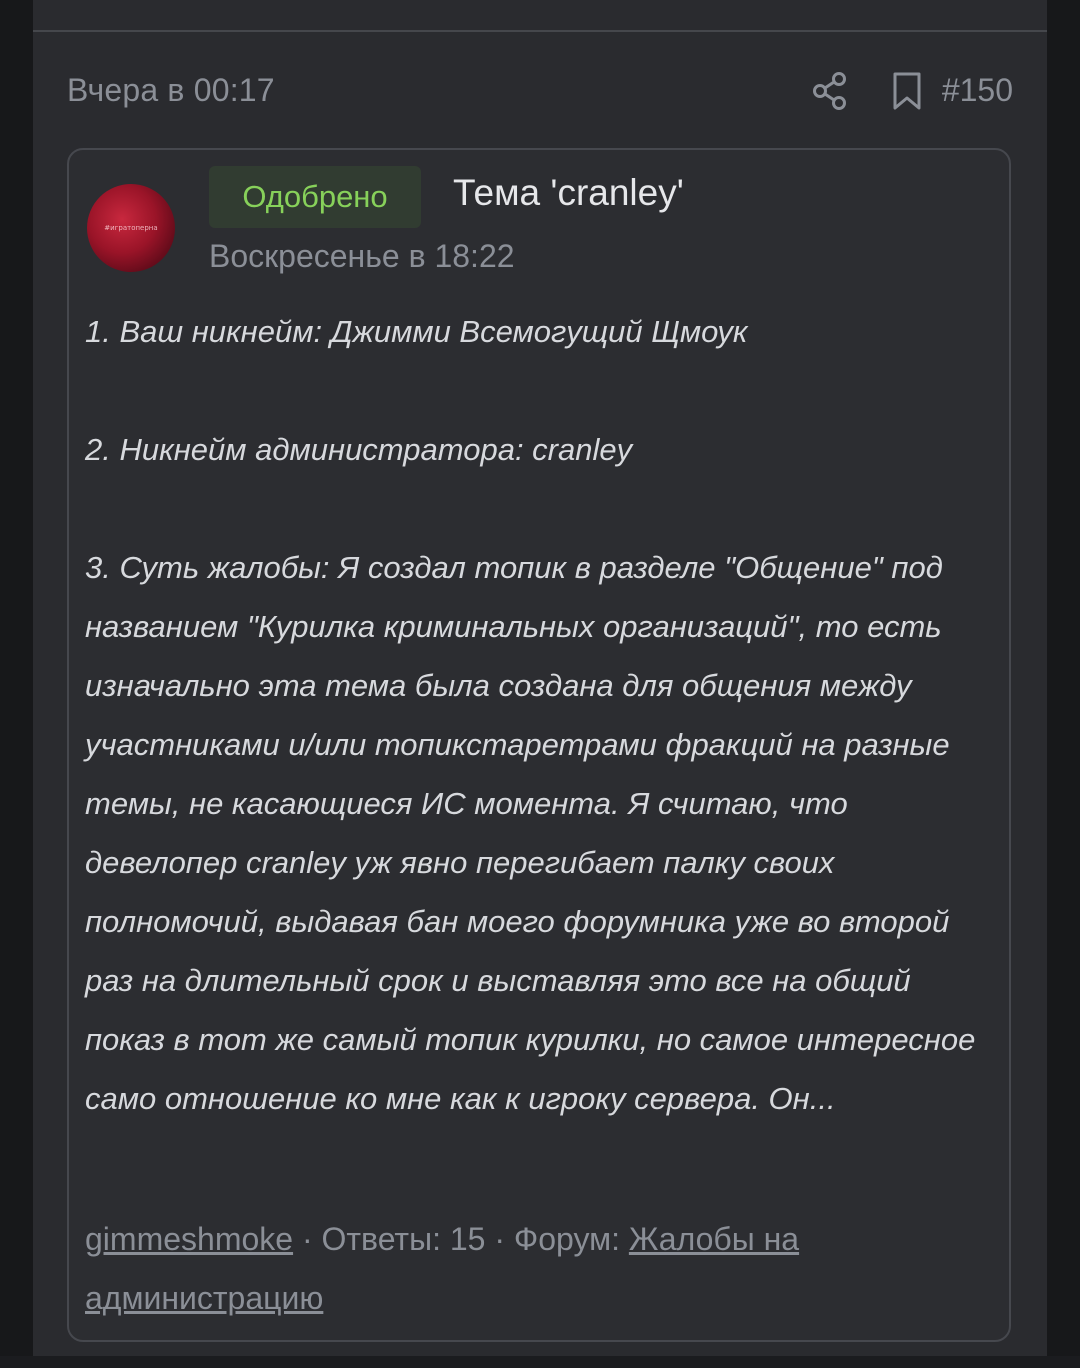  What do you see at coordinates (540, 31) in the screenshot?
I see `divider` at bounding box center [540, 31].